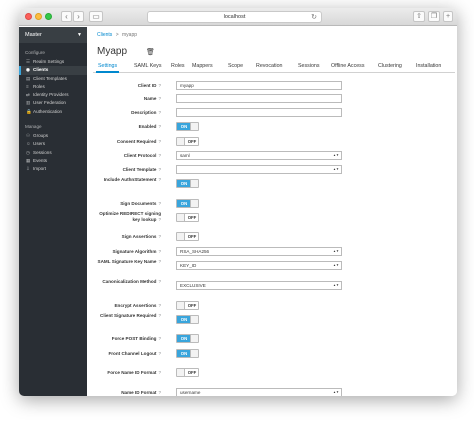  Describe the element at coordinates (126, 113) in the screenshot. I see `field-label: Description?` at that location.